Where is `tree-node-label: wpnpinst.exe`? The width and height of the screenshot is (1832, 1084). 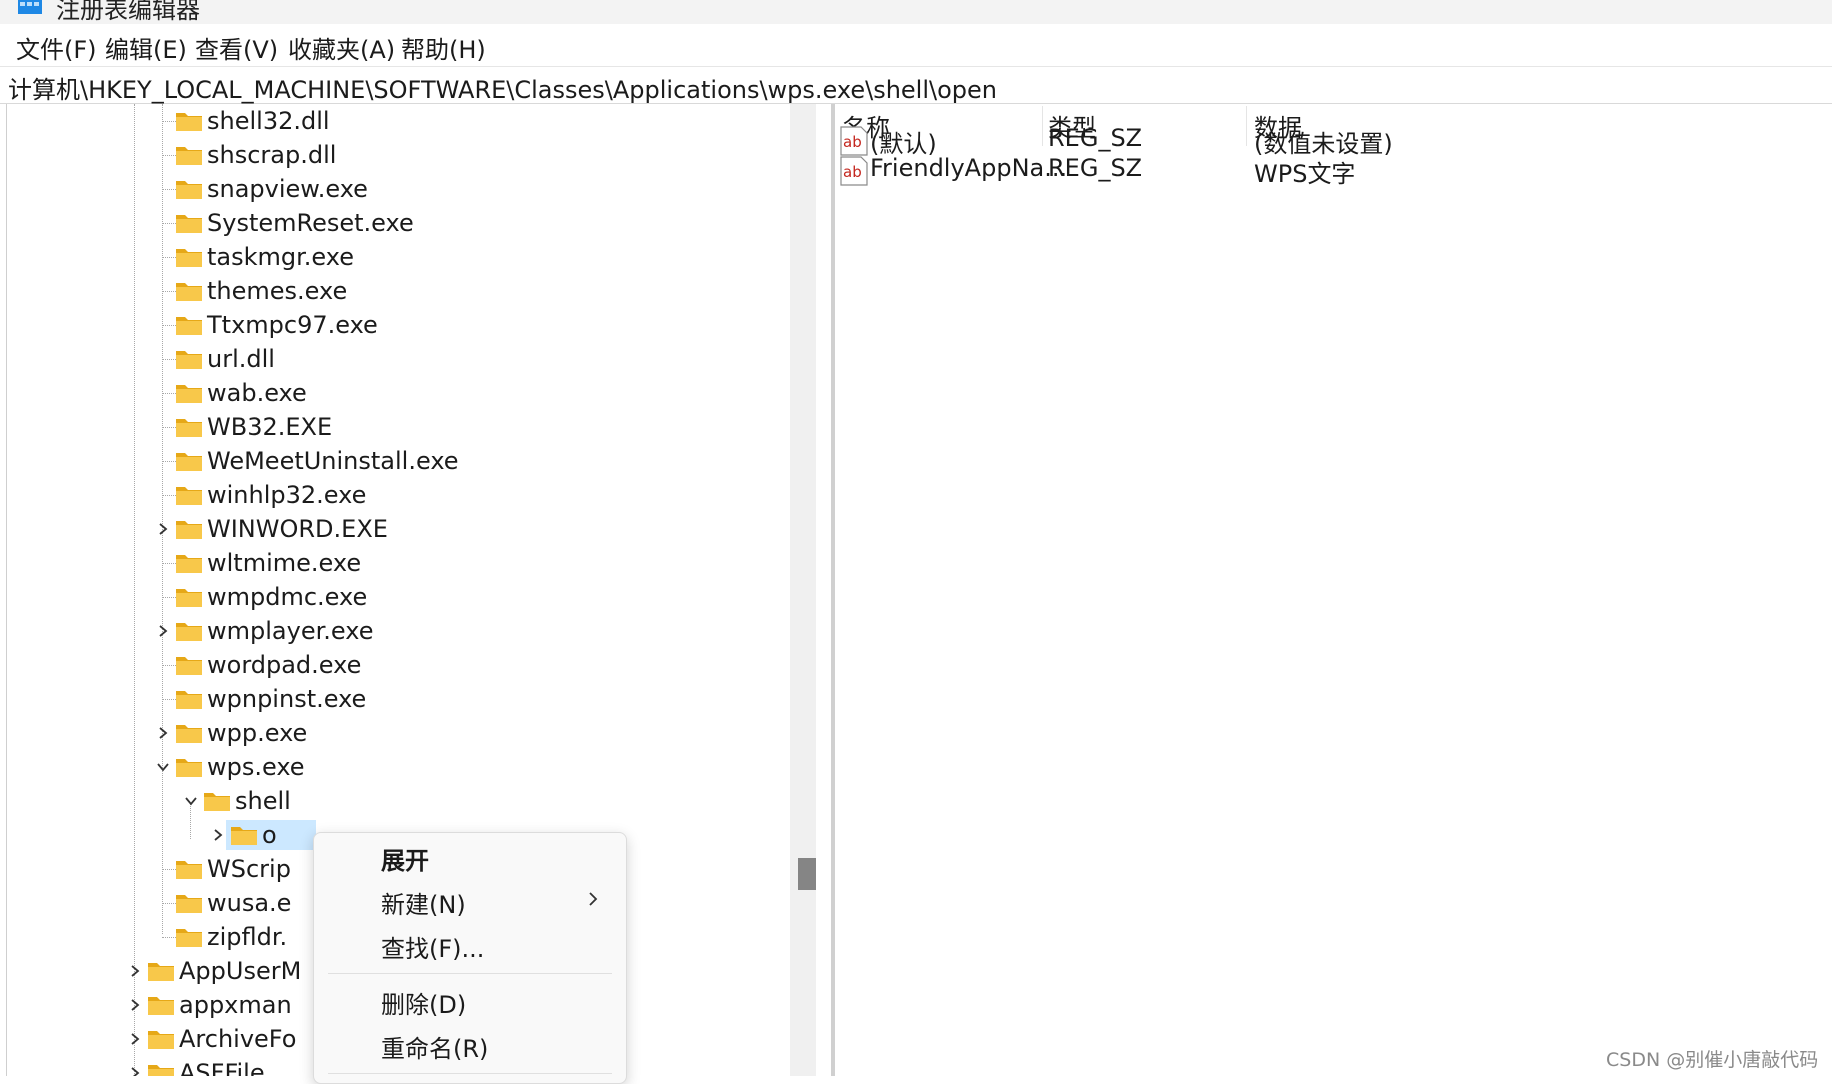
tree-node-label: wpnpinst.exe is located at coordinates (287, 699).